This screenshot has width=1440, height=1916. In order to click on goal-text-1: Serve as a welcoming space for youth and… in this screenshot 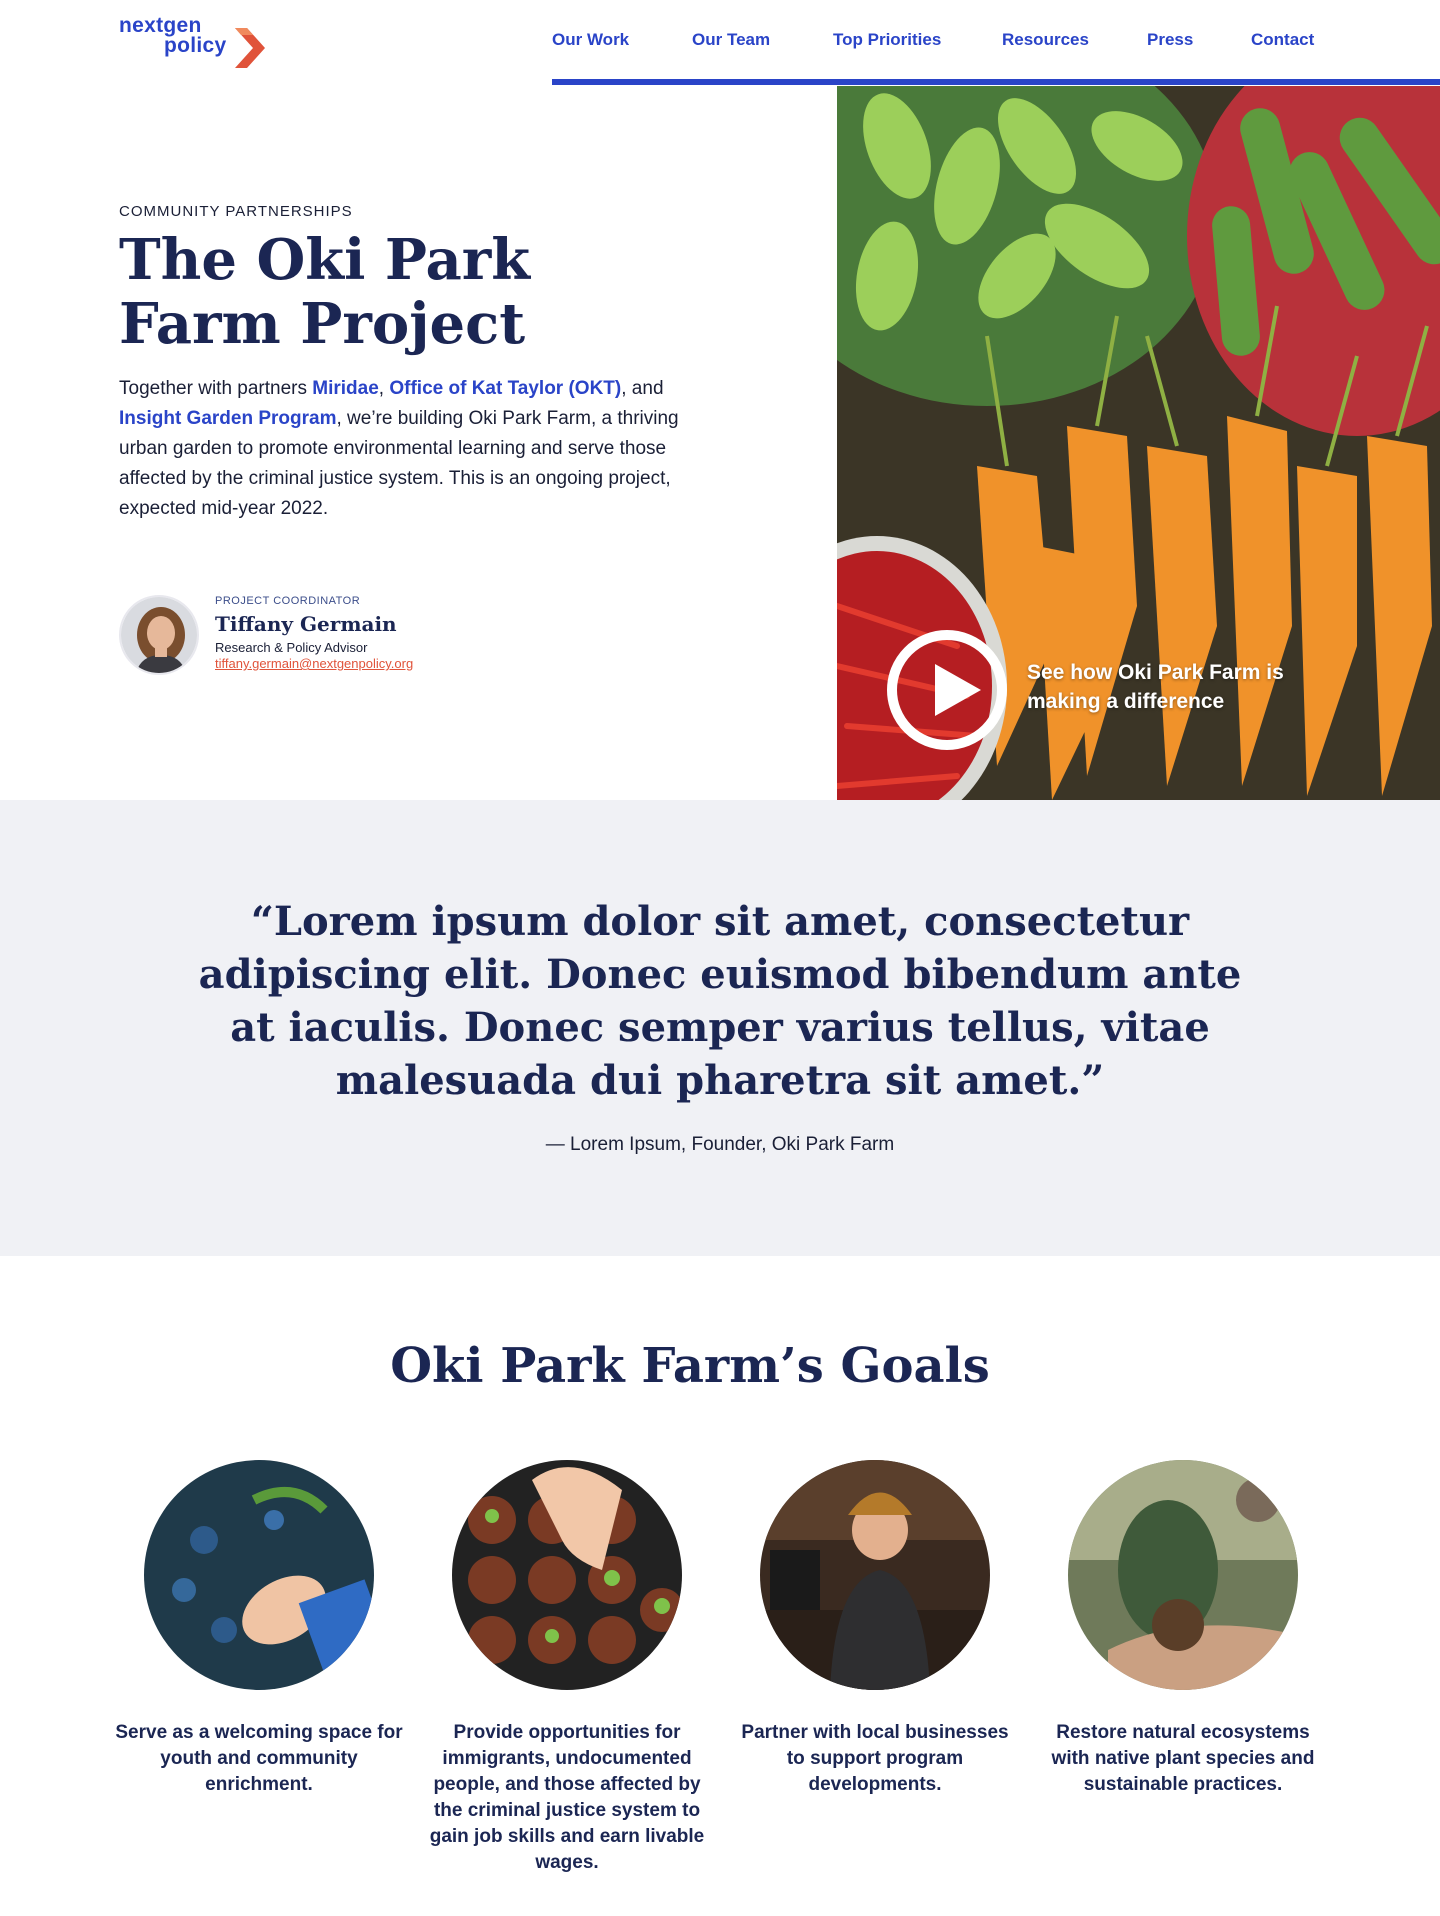, I will do `click(259, 1758)`.